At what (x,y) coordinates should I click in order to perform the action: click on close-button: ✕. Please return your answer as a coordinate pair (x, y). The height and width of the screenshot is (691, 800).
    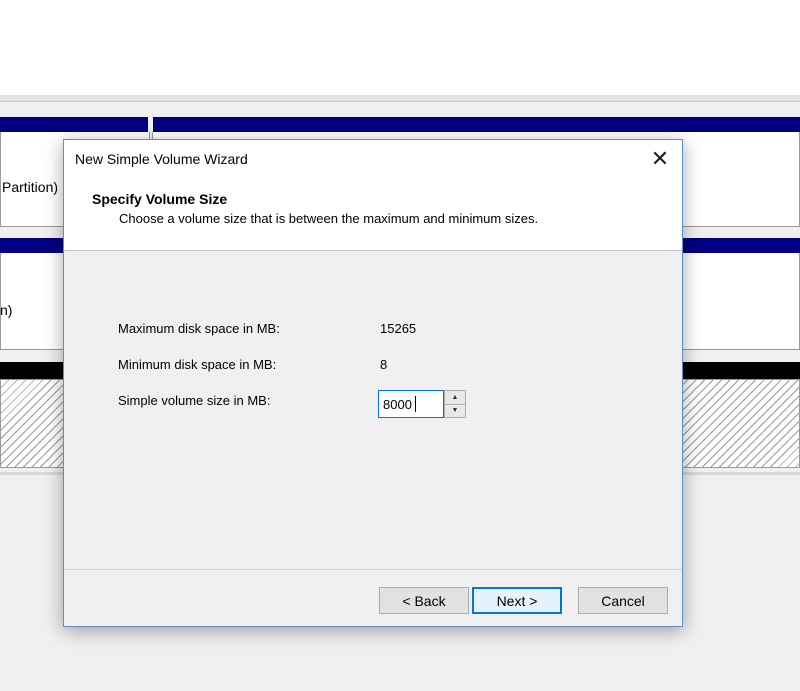
    Looking at the image, I should click on (660, 159).